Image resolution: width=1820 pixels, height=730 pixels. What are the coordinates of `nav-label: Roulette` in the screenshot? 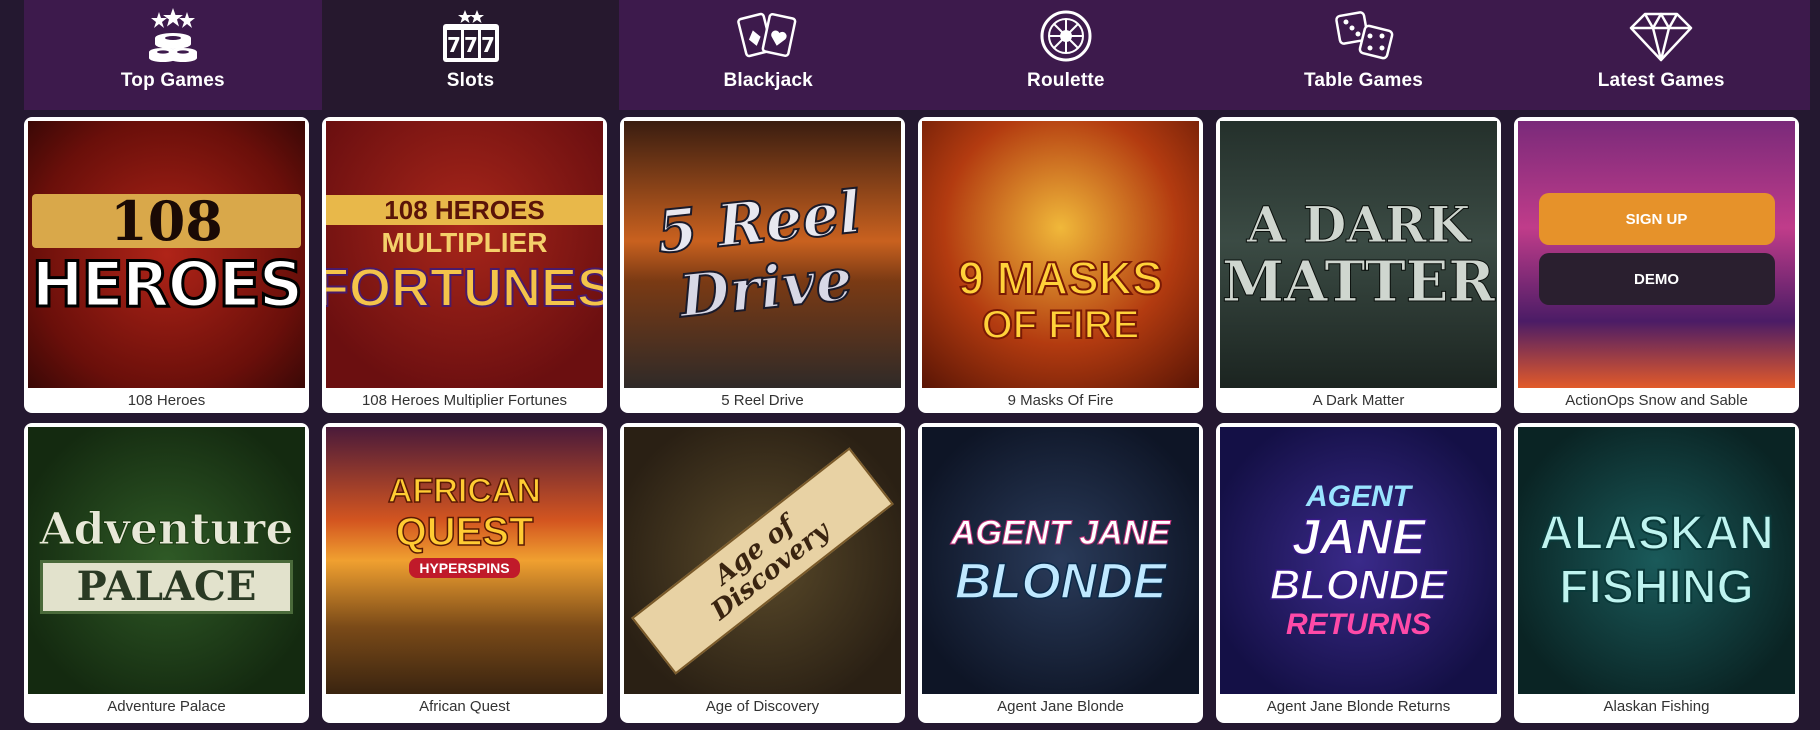 It's located at (1066, 80).